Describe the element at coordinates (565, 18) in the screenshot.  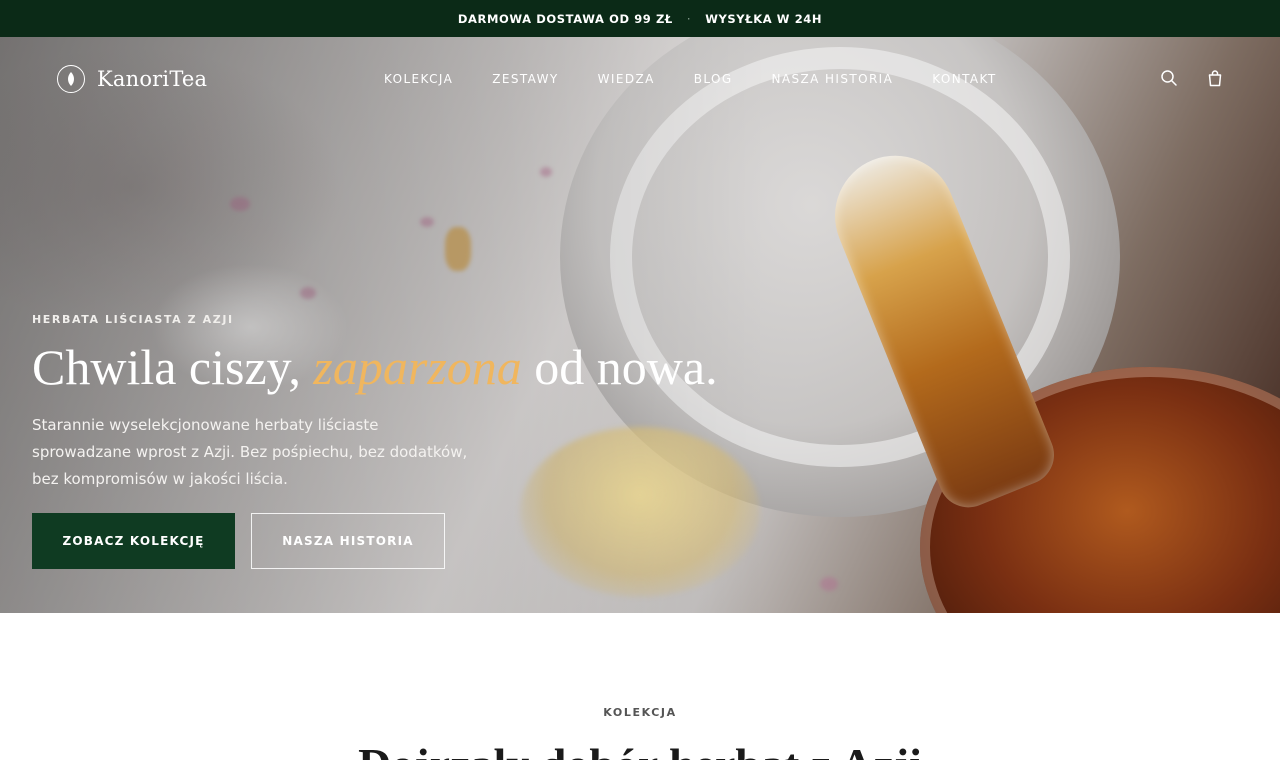
I see `announcement-free-shipping: DARMOWA DOSTAWA OD 99 ZŁ` at that location.